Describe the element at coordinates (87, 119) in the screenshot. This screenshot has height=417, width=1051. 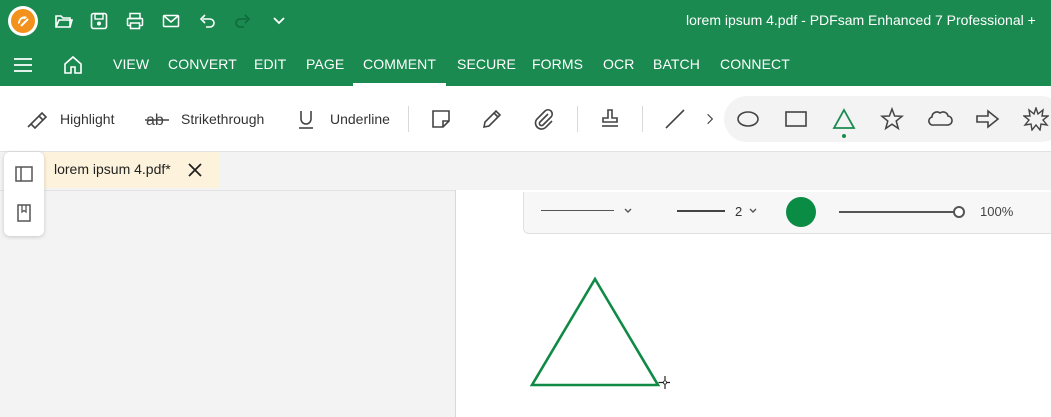
I see `highlight-label: Highlight` at that location.